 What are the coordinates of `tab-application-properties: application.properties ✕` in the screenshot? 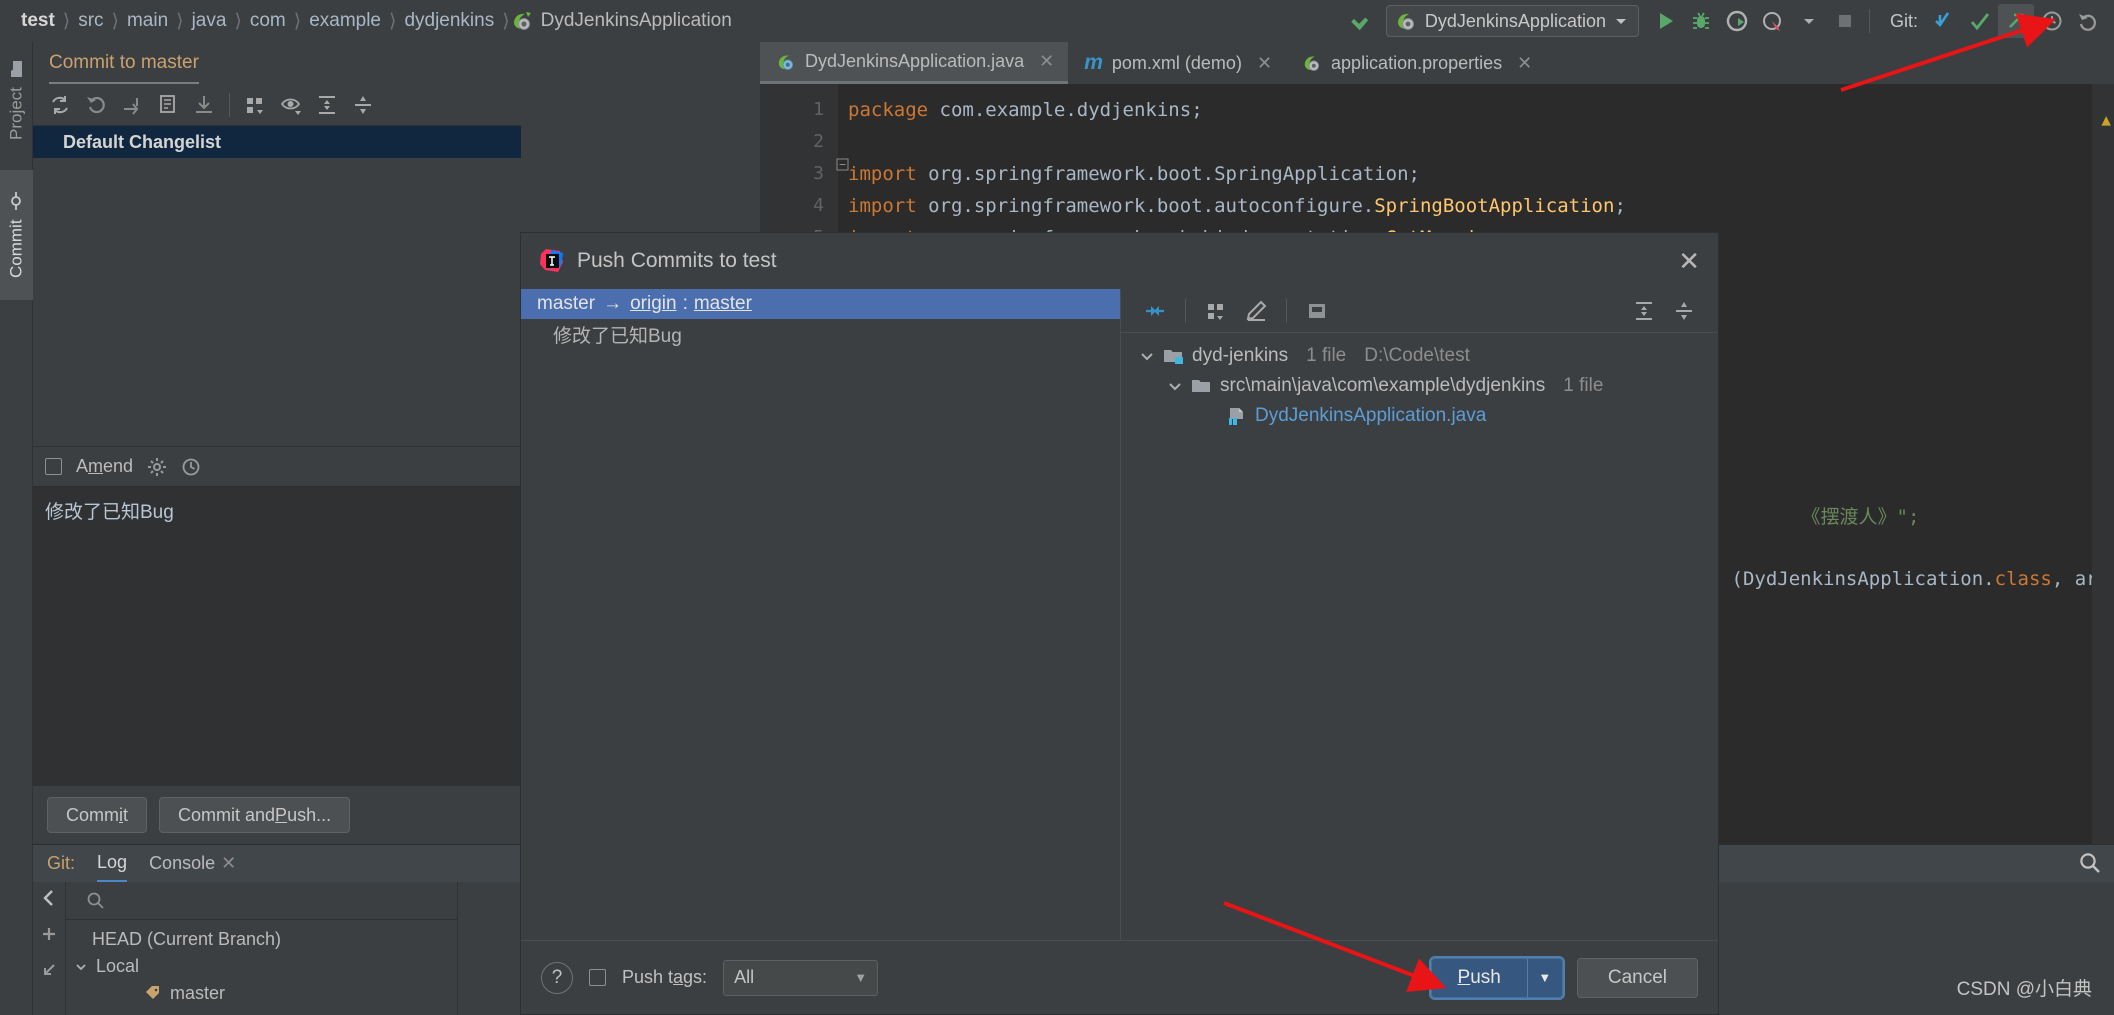 It's located at (1416, 63).